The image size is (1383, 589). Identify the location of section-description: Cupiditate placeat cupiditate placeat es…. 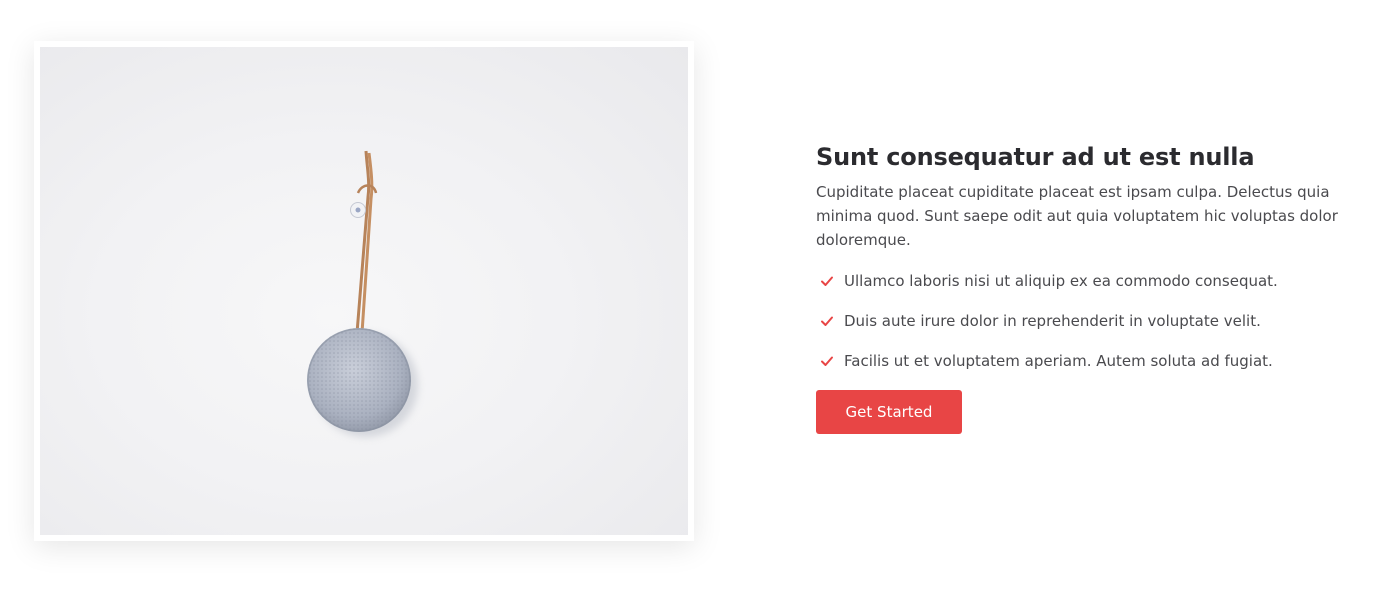
(1077, 216).